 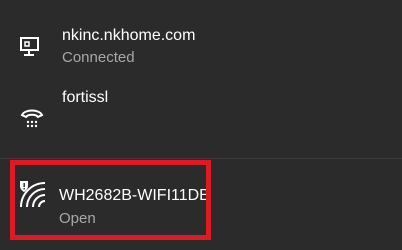 I want to click on network-name: fortissl, so click(x=85, y=97).